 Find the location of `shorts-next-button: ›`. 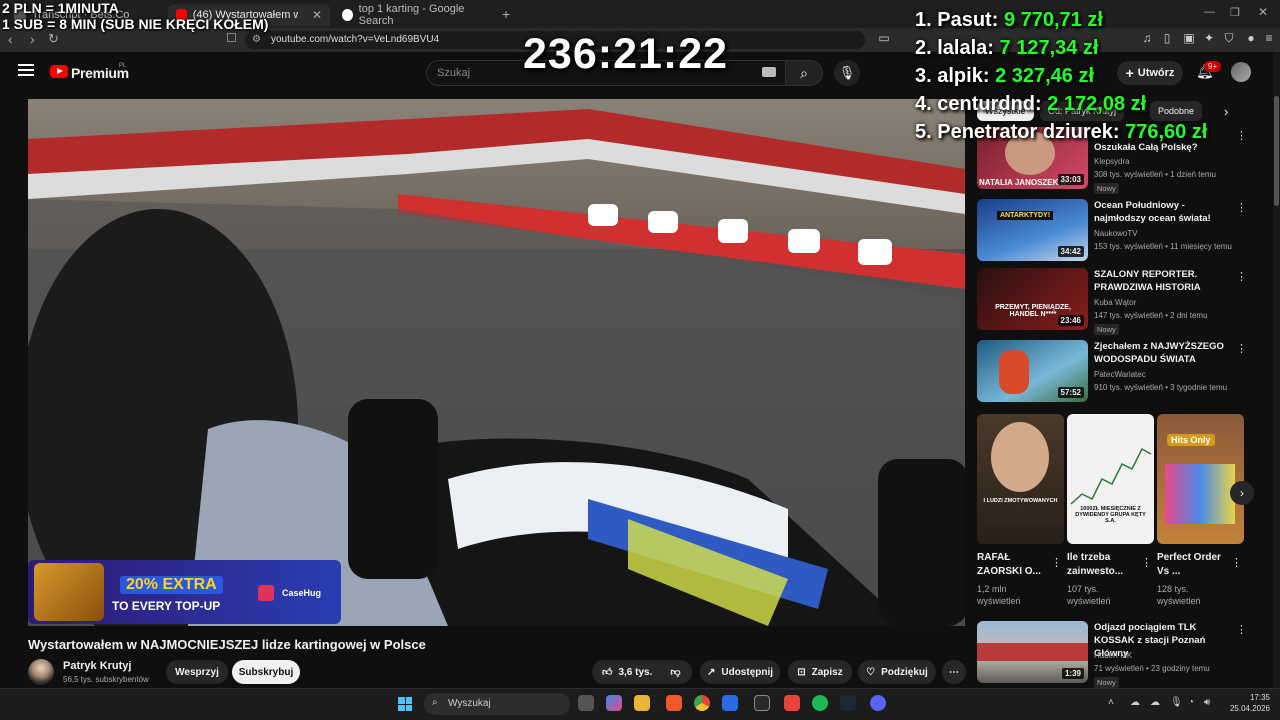

shorts-next-button: › is located at coordinates (1242, 493).